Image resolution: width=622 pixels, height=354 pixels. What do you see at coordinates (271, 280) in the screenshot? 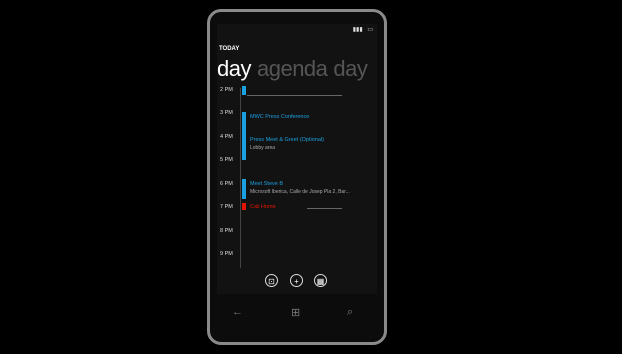
I see `today-icon: ⊡` at bounding box center [271, 280].